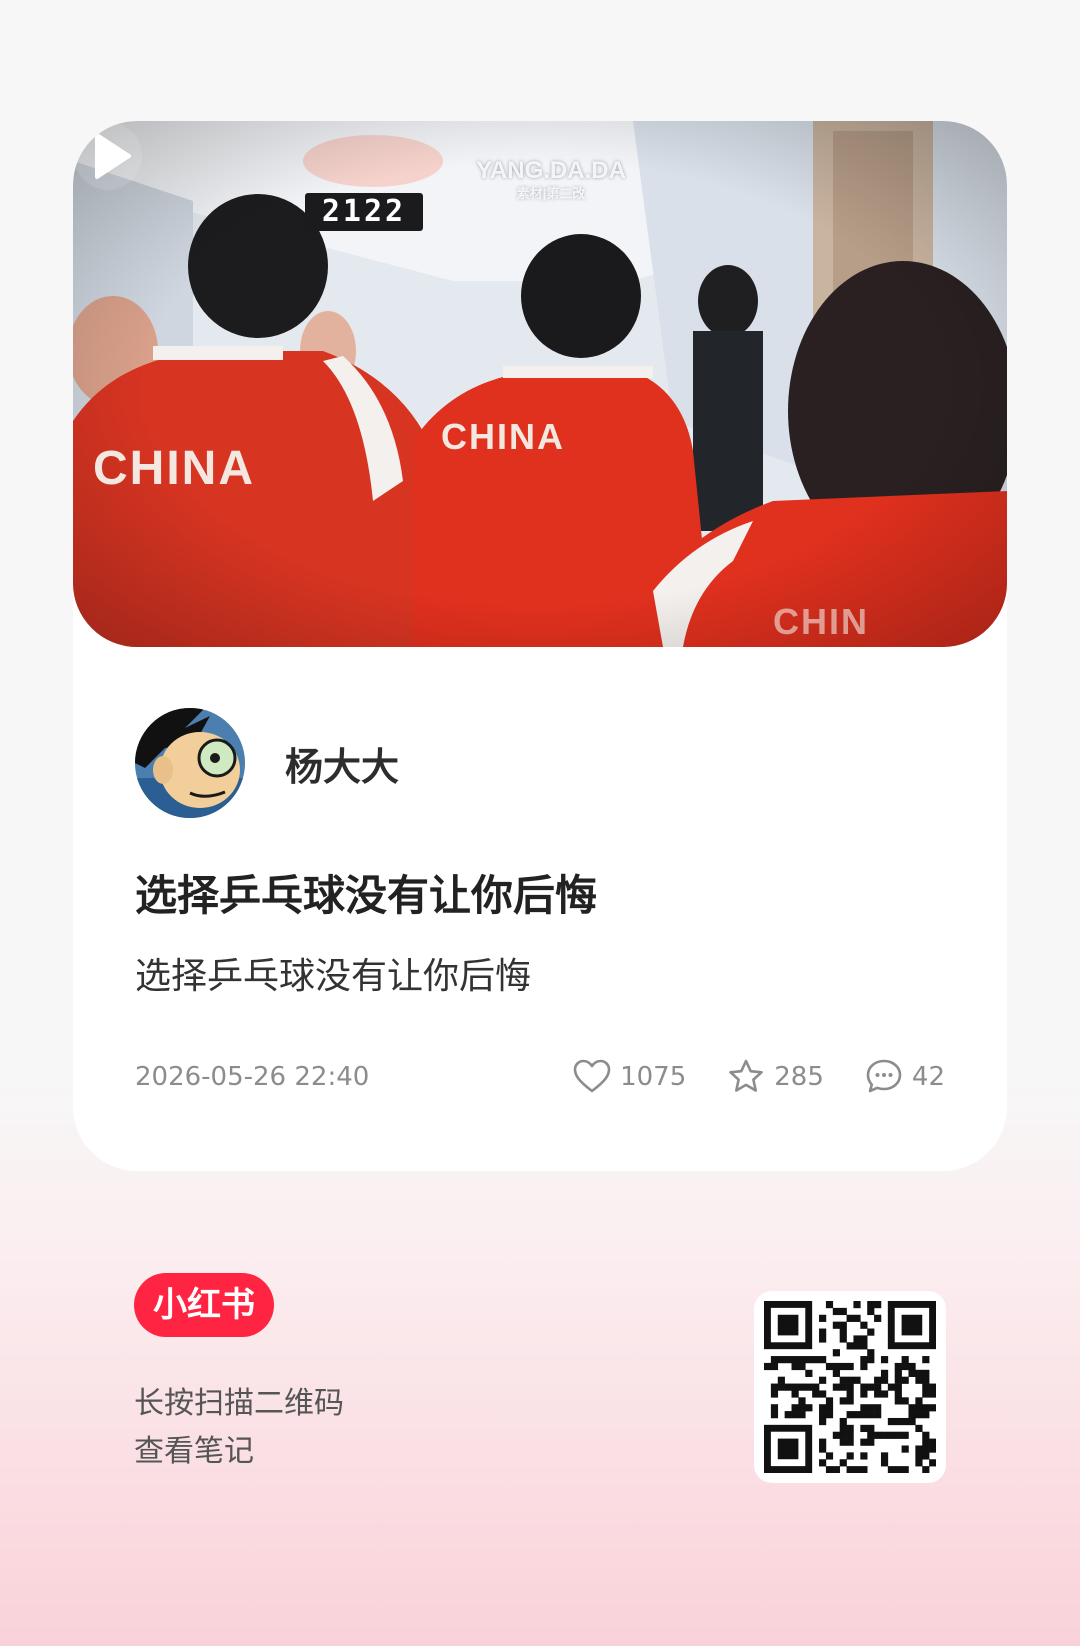  Describe the element at coordinates (746, 1075) in the screenshot. I see `star-icon` at that location.